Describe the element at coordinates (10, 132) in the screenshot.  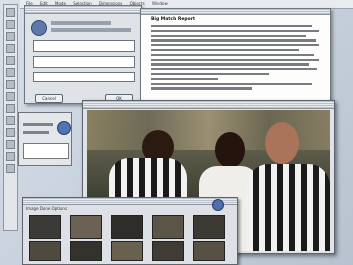
I see `eyedropper-tool-icon` at that location.